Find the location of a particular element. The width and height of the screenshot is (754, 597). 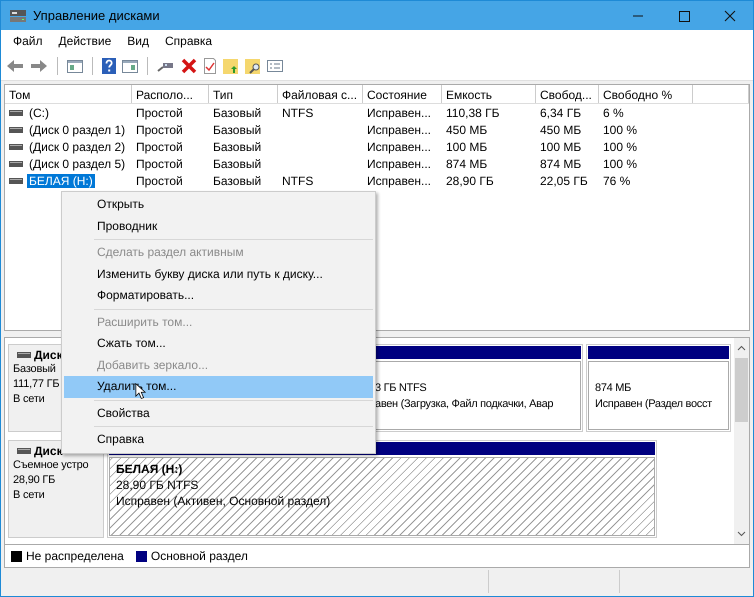

column-header: Том is located at coordinates (68, 94).